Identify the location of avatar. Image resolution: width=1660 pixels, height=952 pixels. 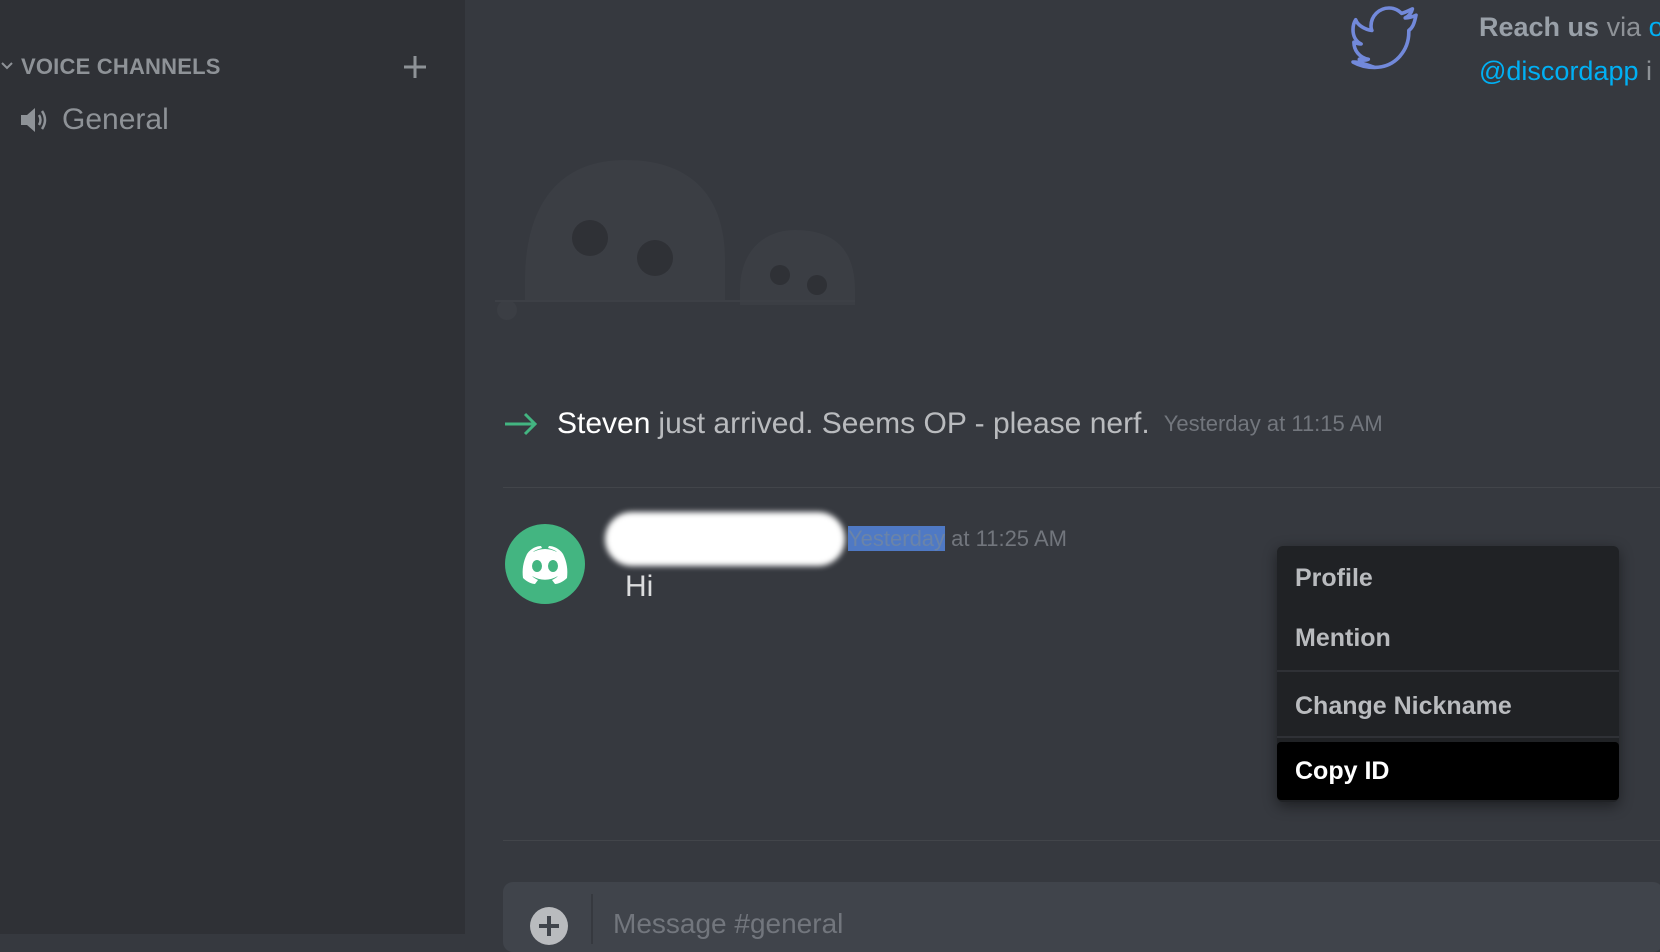
(545, 564).